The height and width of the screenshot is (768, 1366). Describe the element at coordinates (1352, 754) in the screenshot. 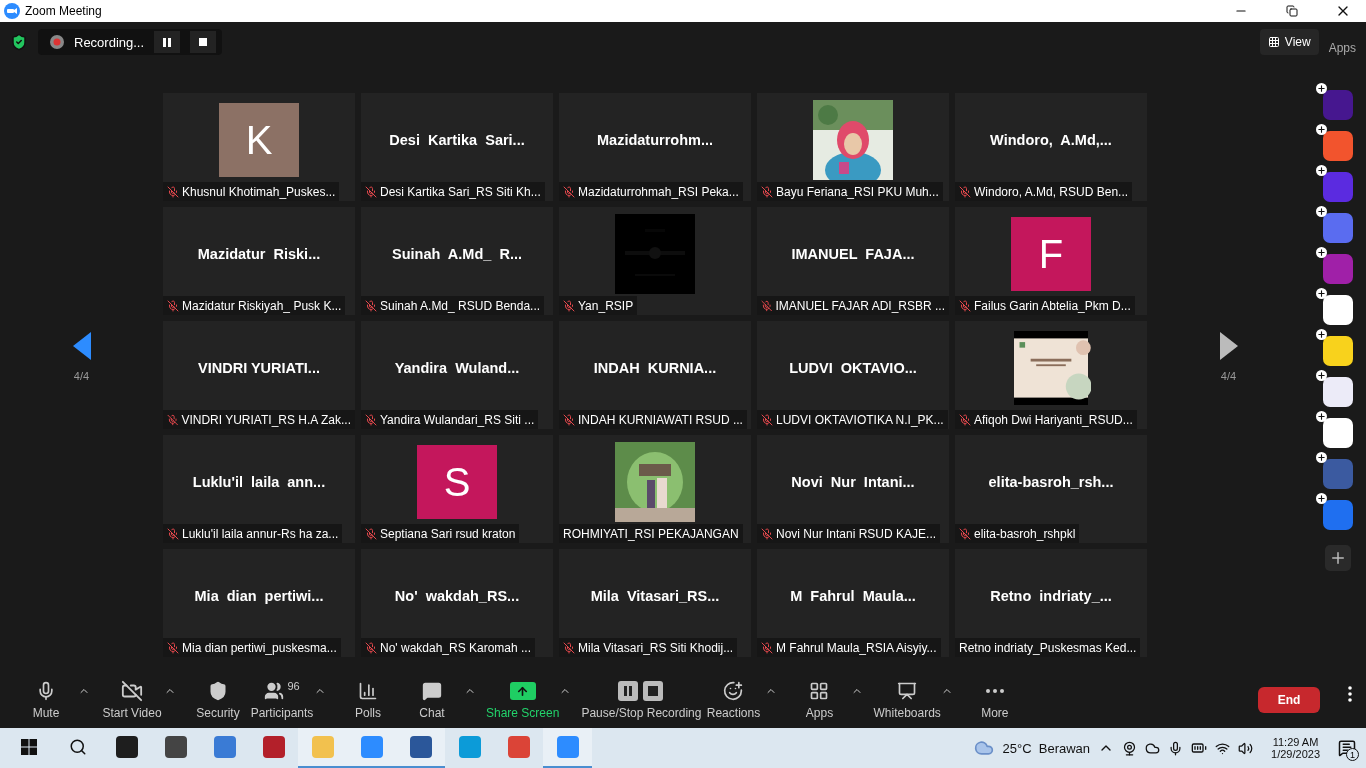

I see `notification-count: 1` at that location.